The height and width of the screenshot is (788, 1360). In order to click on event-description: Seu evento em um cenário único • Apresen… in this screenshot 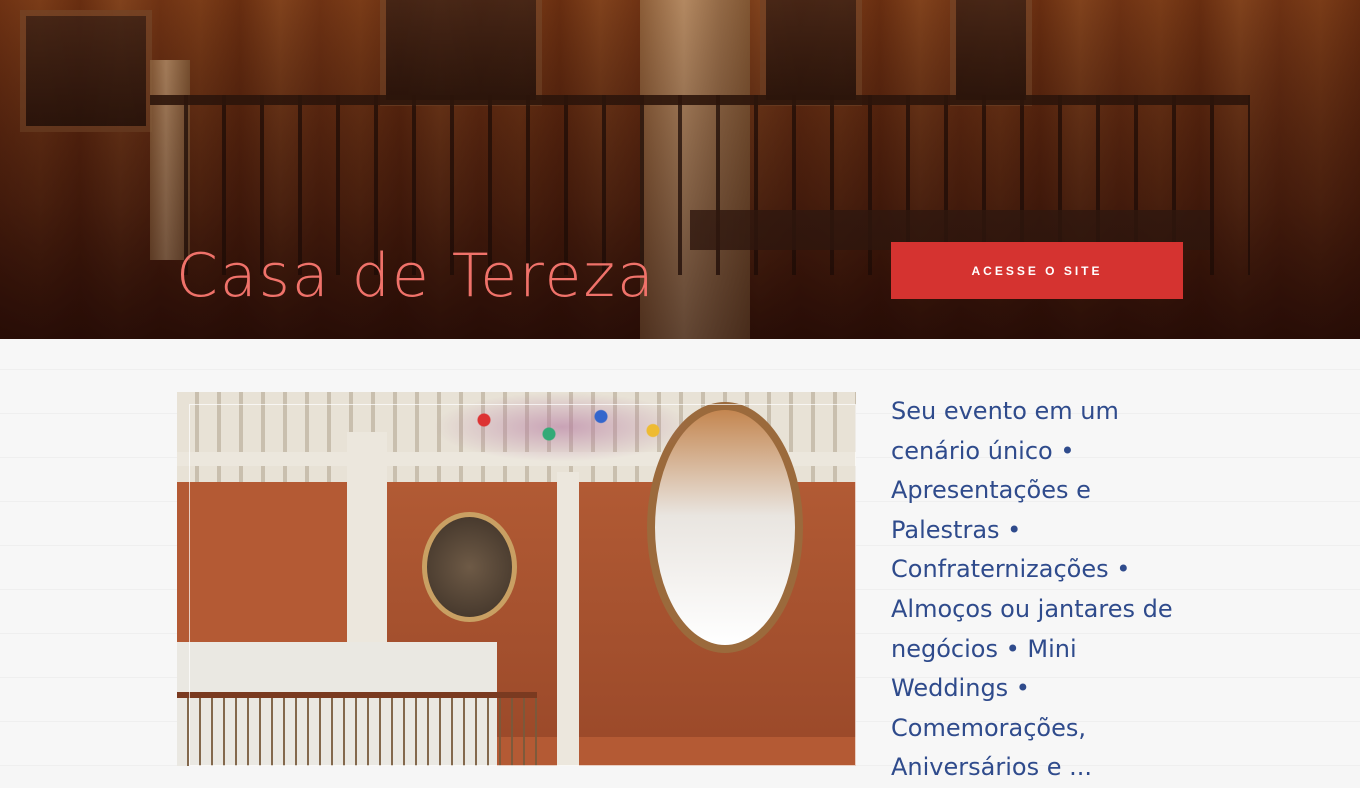, I will do `click(1032, 589)`.